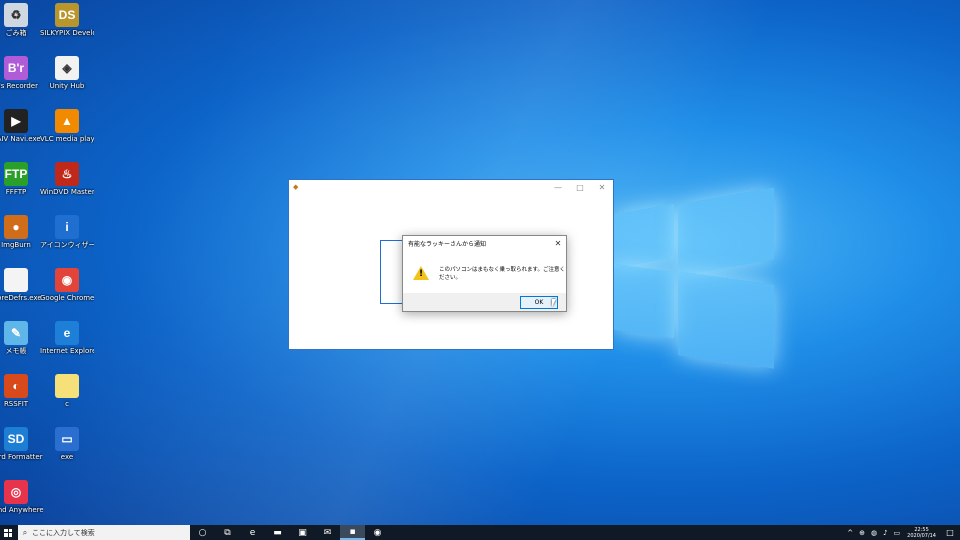 The width and height of the screenshot is (960, 540). What do you see at coordinates (202, 532) in the screenshot?
I see `taskbar-cortana-icon: ○` at bounding box center [202, 532].